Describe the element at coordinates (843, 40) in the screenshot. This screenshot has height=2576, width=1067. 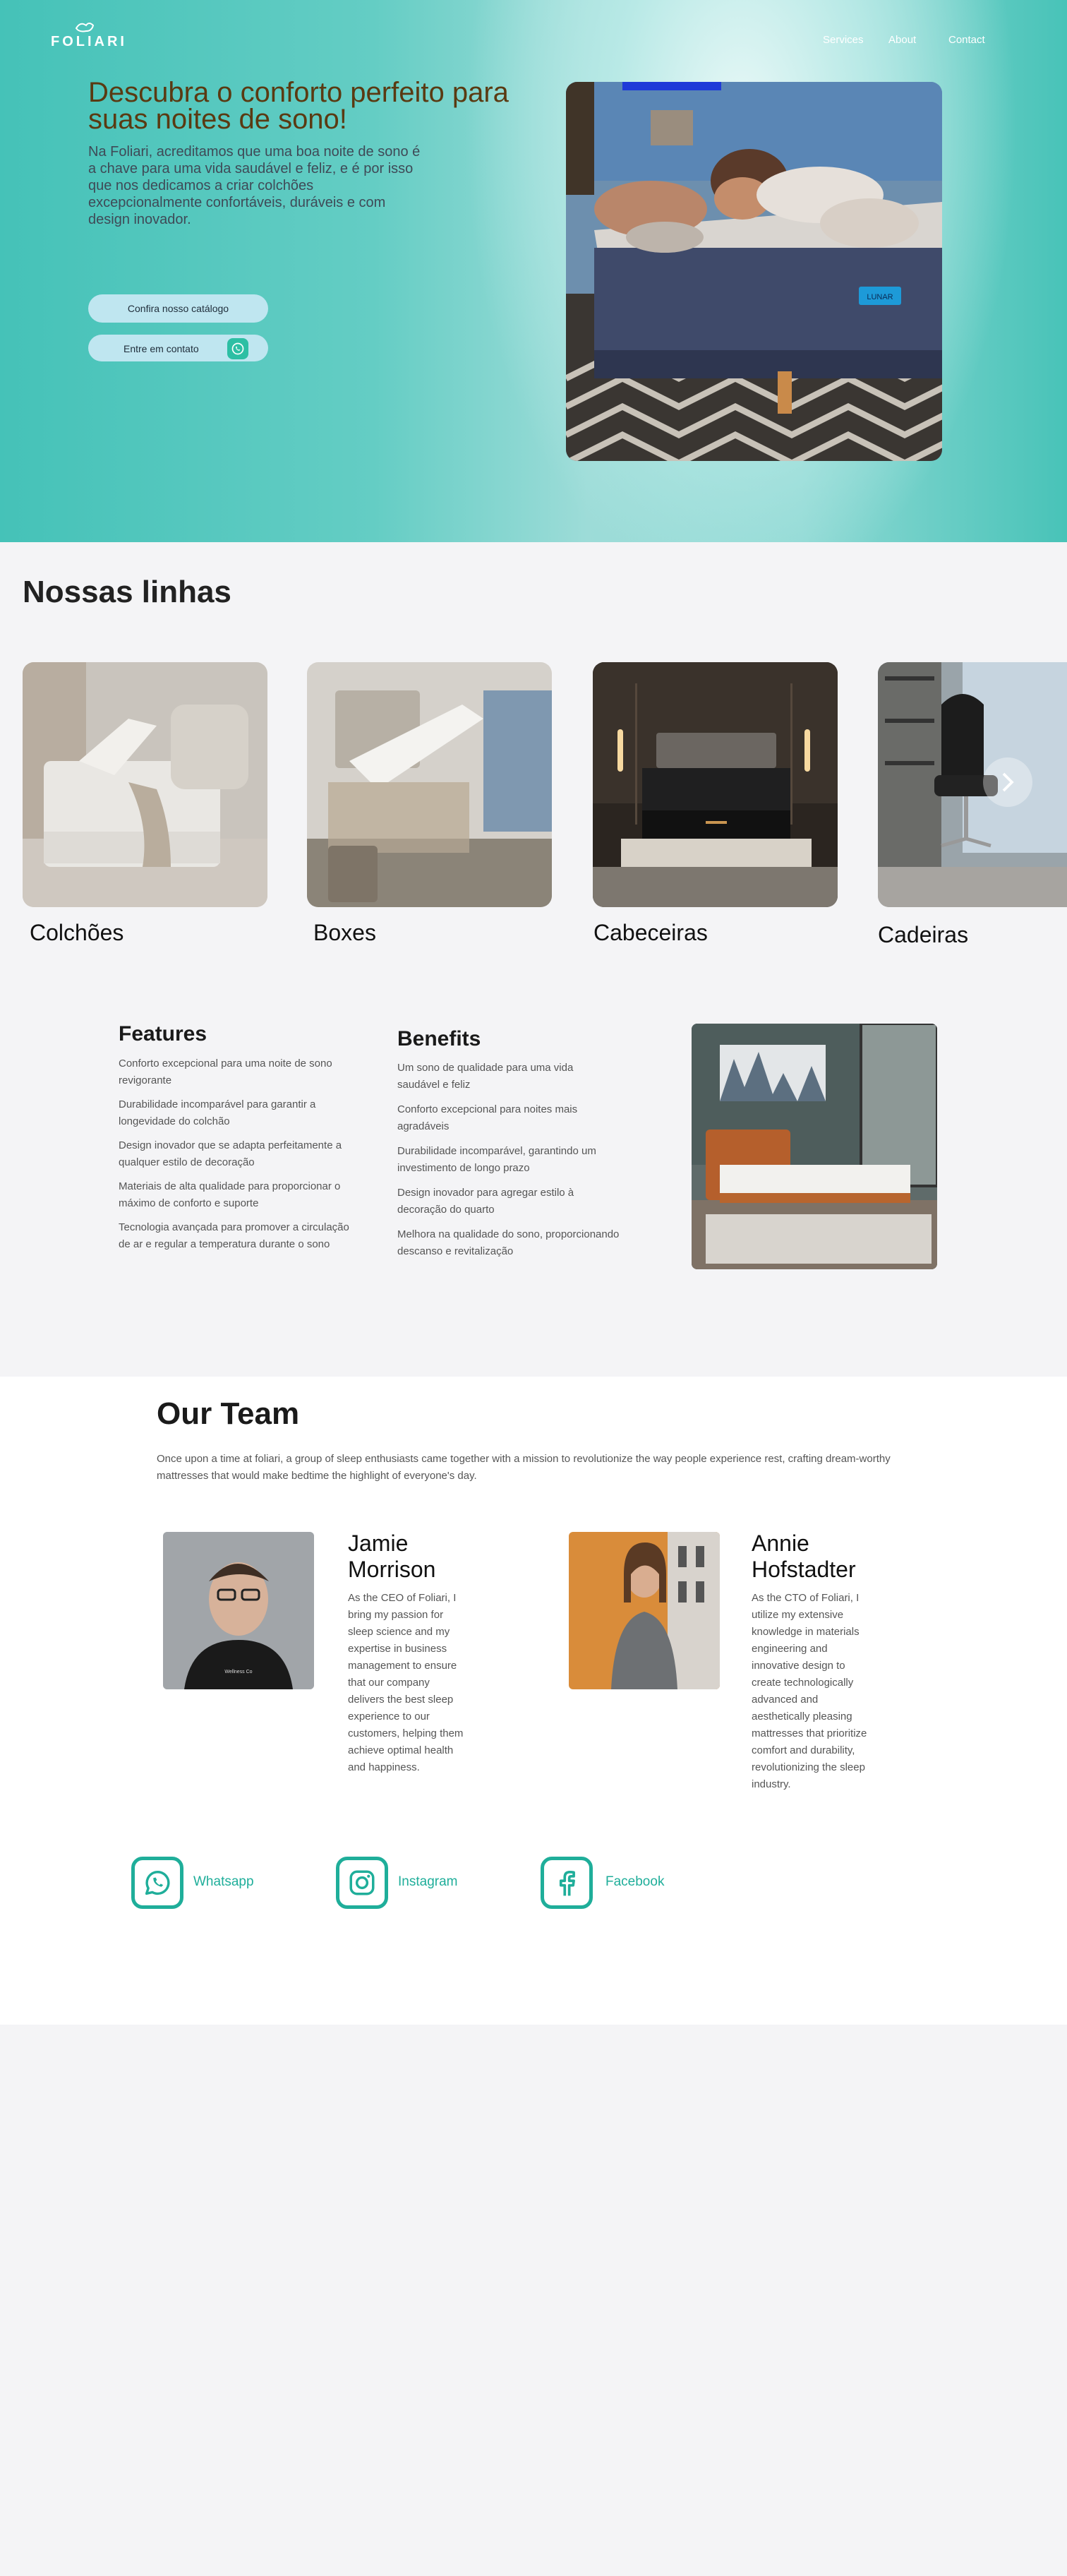
I see `nav-services: Services` at that location.